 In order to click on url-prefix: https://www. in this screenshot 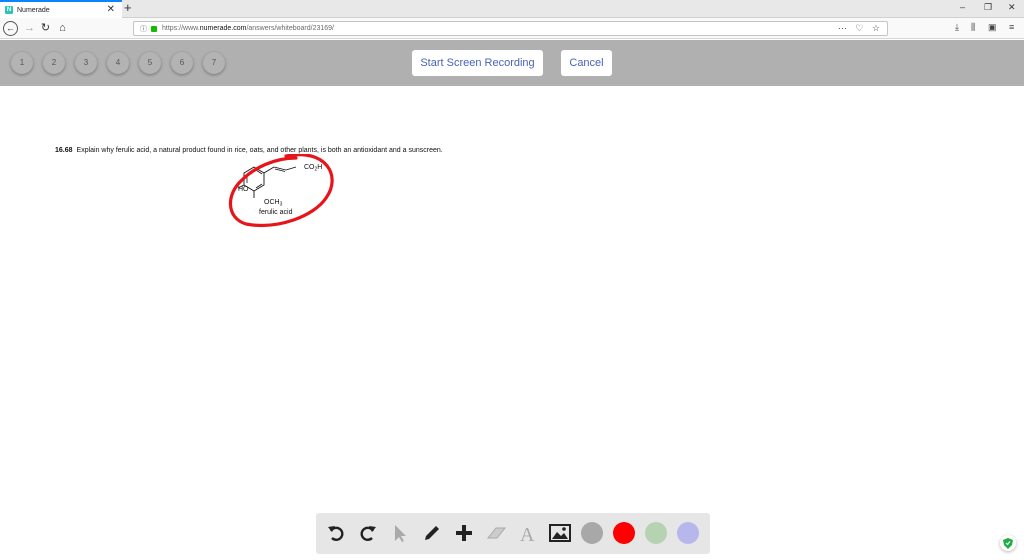, I will do `click(181, 28)`.